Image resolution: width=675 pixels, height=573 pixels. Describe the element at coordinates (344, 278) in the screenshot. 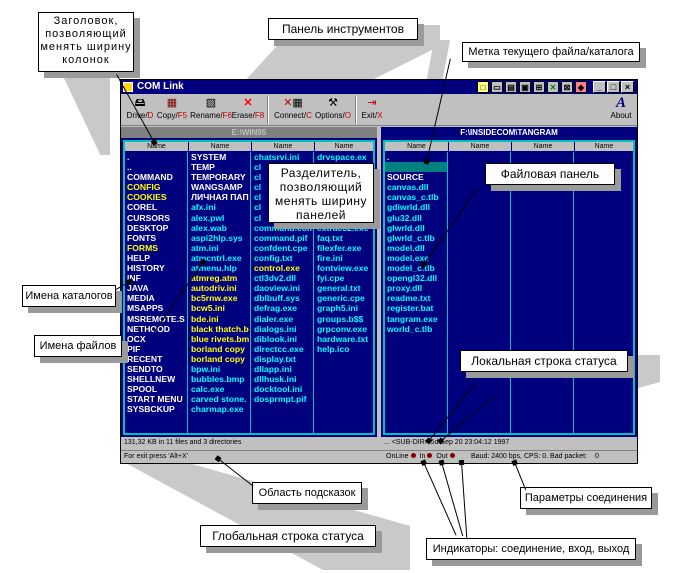

I see `file-item: fyi.cpe` at that location.